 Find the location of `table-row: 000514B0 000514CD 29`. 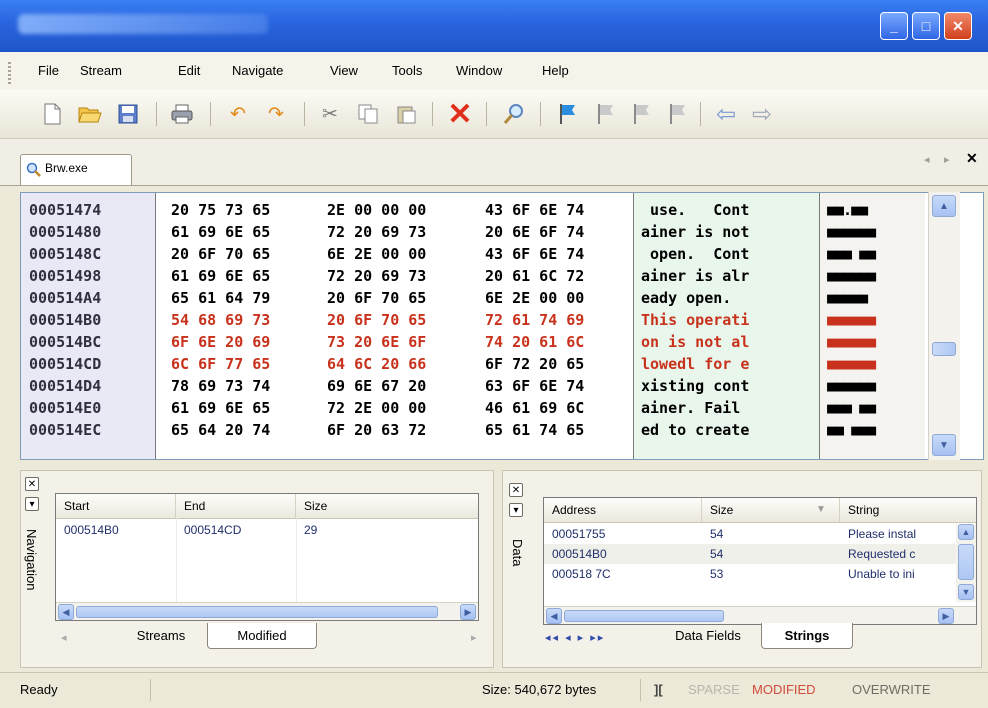

table-row: 000514B0 000514CD 29 is located at coordinates (267, 530).